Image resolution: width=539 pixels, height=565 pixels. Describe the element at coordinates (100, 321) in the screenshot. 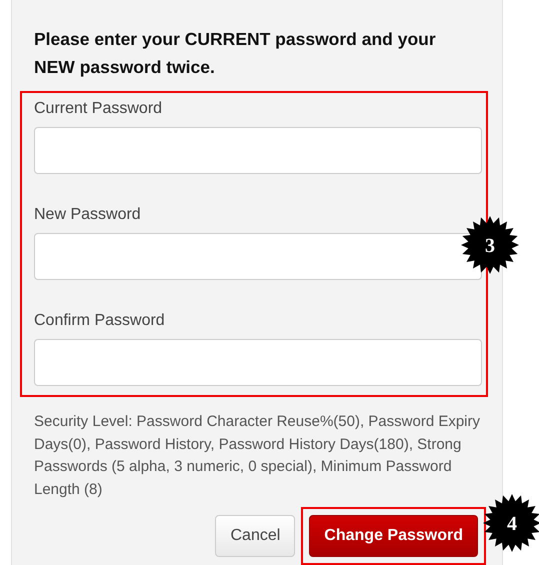

I see `field-label: Confirm Password` at that location.